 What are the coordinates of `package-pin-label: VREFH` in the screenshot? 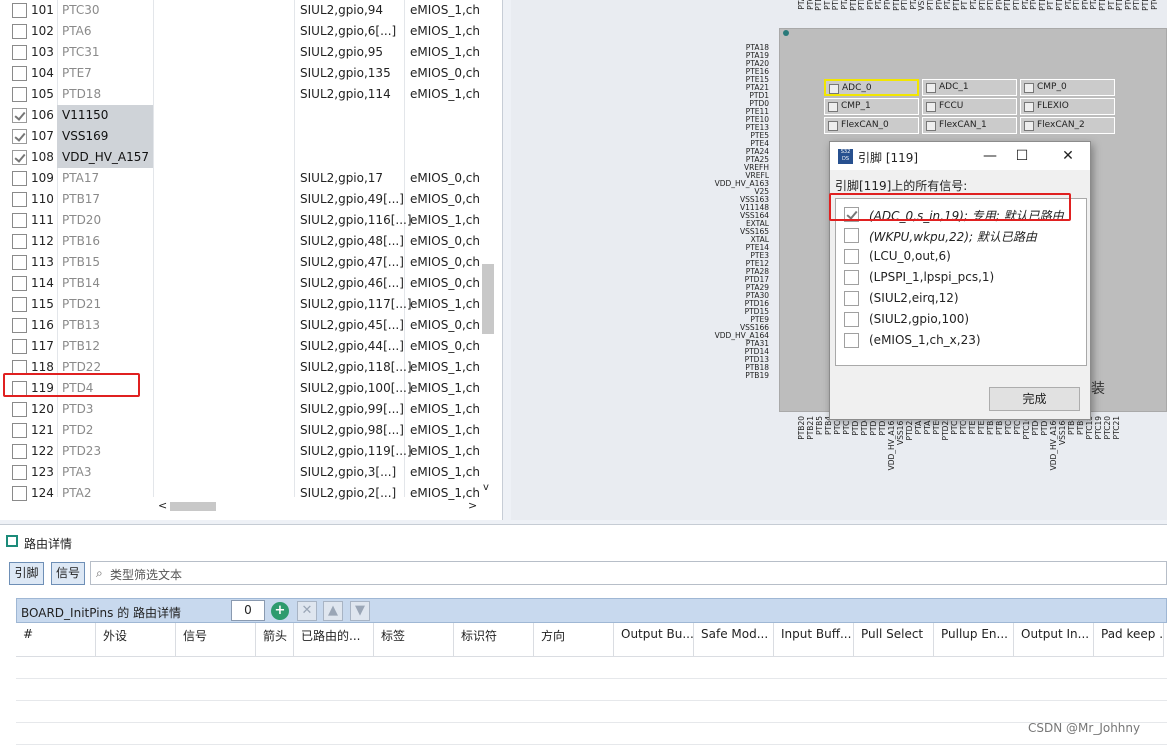 It's located at (719, 168).